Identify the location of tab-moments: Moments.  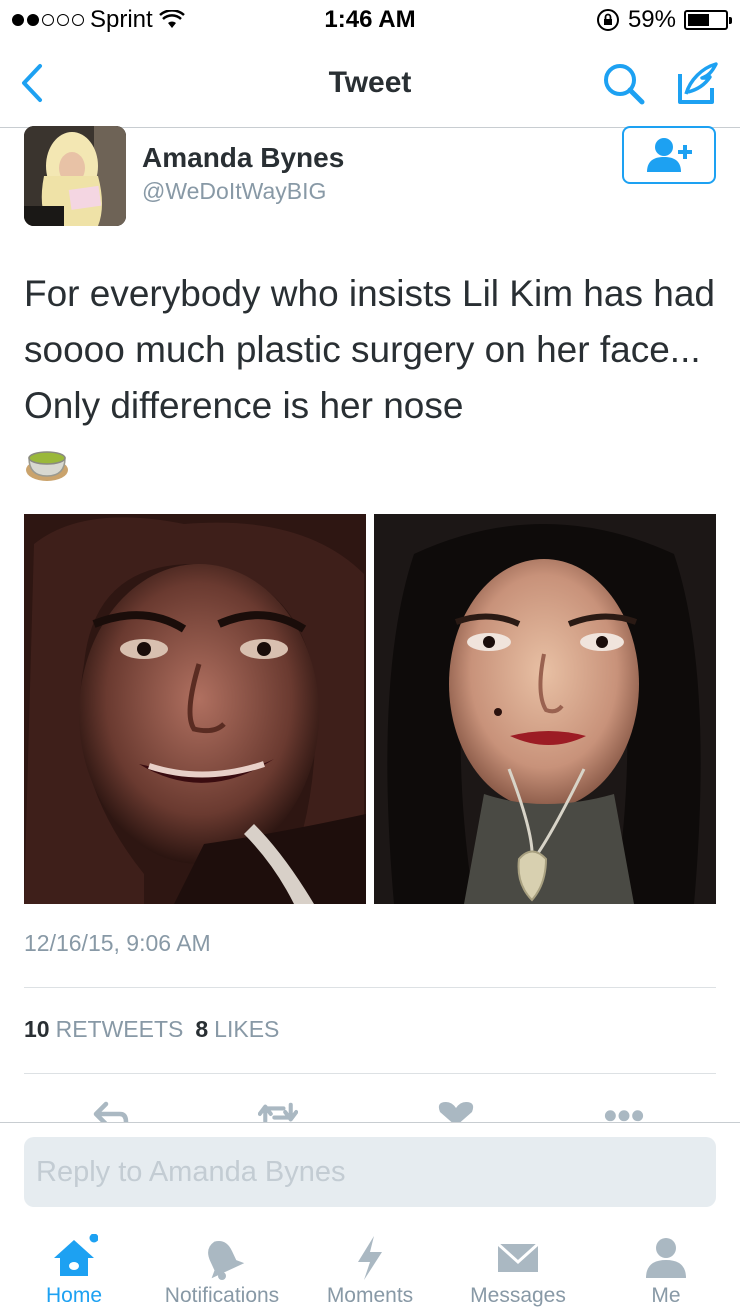
(370, 1269).